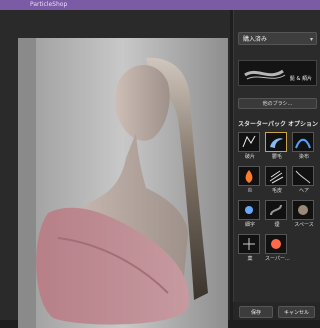  Describe the element at coordinates (276, 157) in the screenshot. I see `brush-label: 鬱毛` at that location.